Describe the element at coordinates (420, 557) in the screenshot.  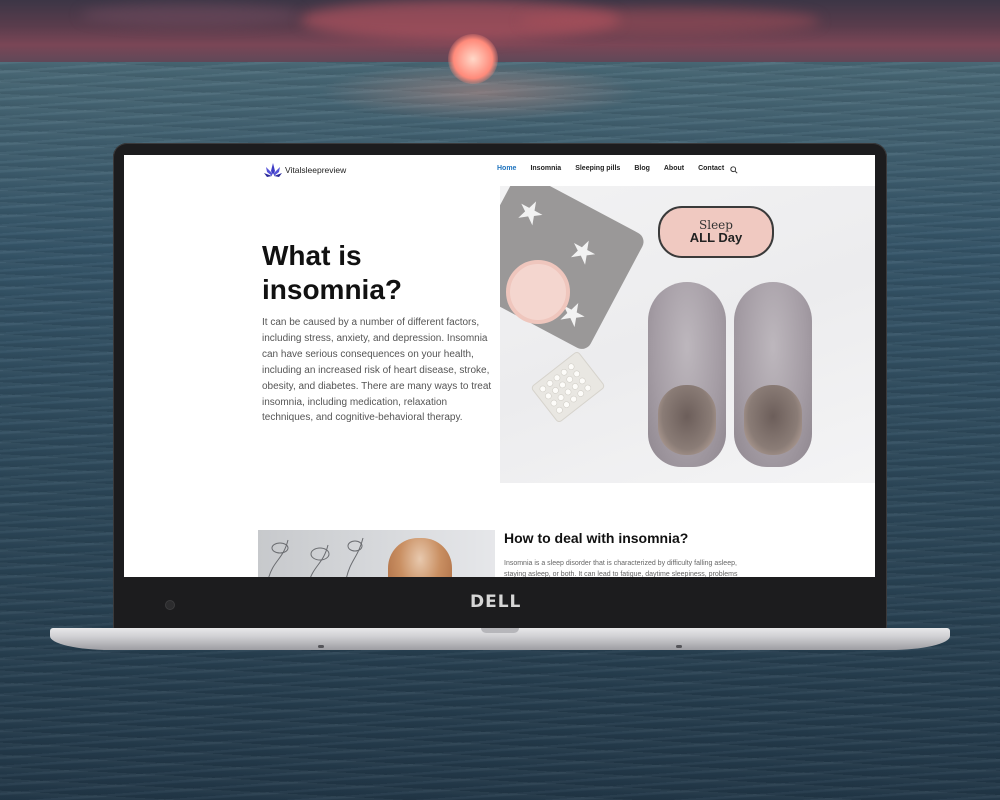
I see `person-photo` at that location.